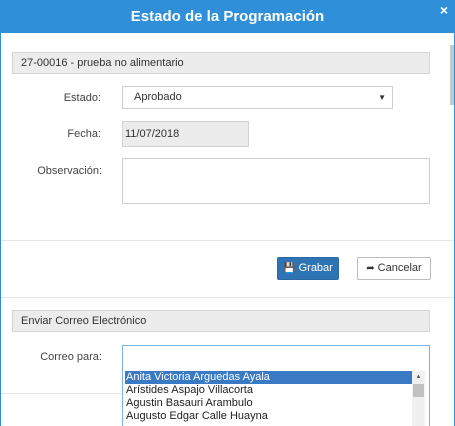 The image size is (455, 426). Describe the element at coordinates (257, 97) in the screenshot. I see `estado-select: Aprobado ▼` at that location.